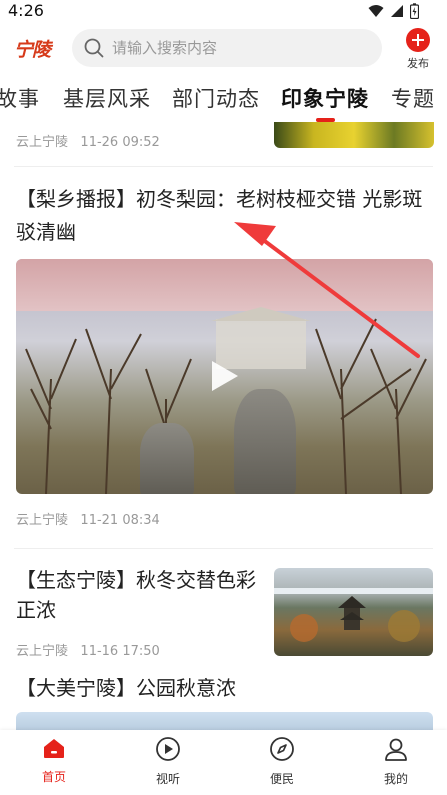 Image resolution: width=447 pixels, height=795 pixels. I want to click on category-tabs: 故事 基层风采 部门动态 印象宁陵 专题, so click(223, 101).